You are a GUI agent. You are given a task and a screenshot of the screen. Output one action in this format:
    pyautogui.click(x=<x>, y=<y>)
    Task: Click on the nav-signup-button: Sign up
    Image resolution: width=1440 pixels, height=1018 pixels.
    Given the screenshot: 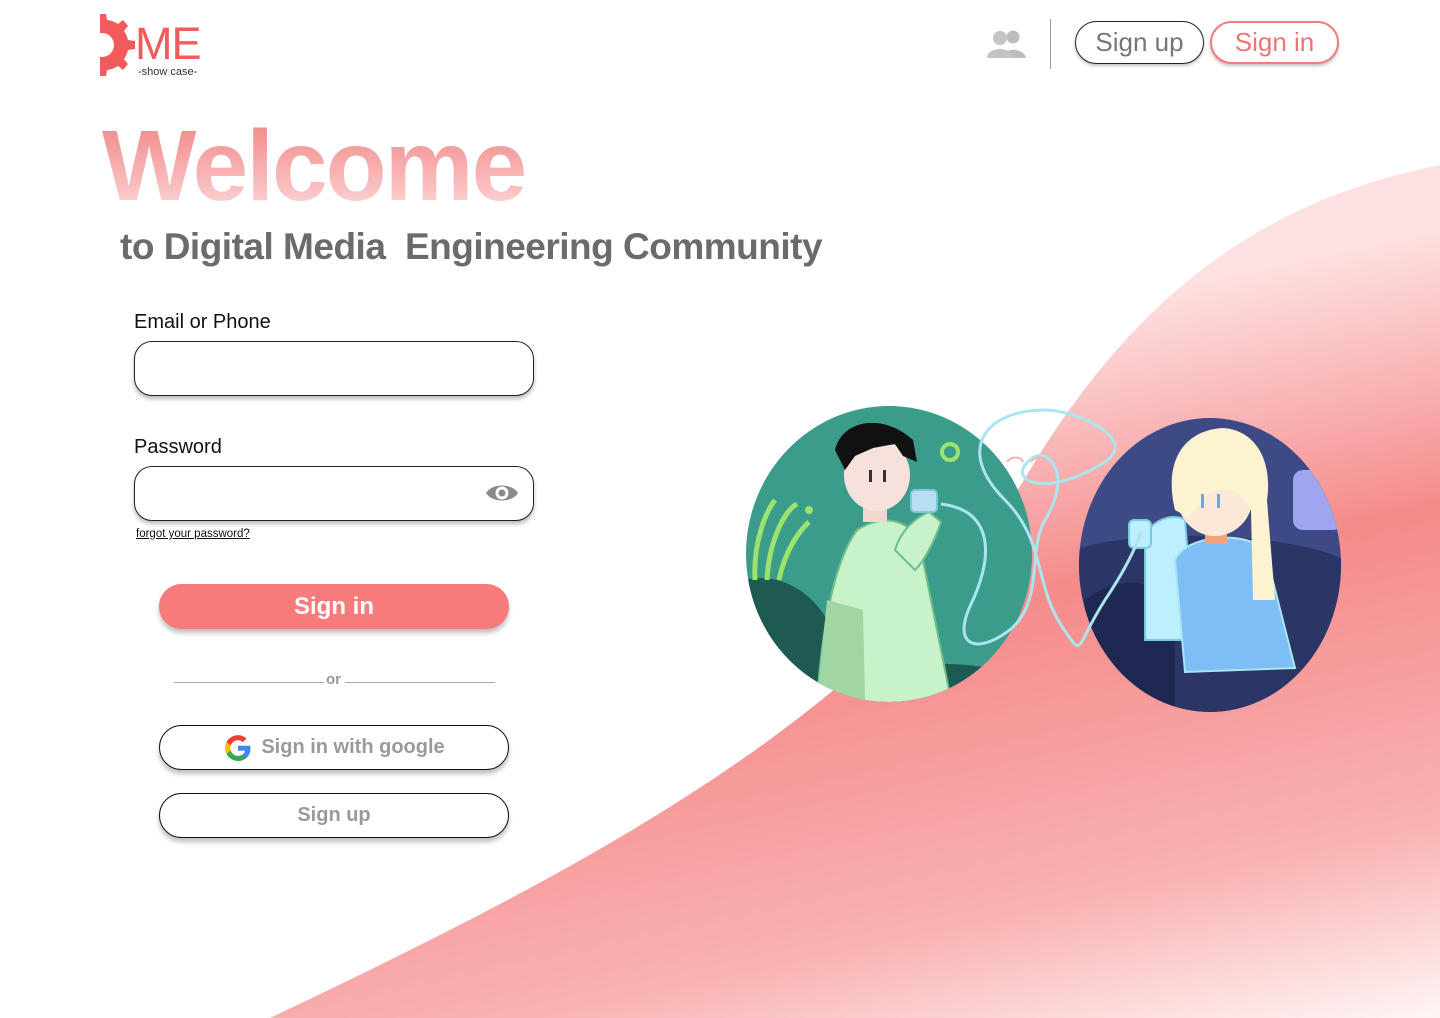 What is the action you would take?
    pyautogui.click(x=1139, y=42)
    